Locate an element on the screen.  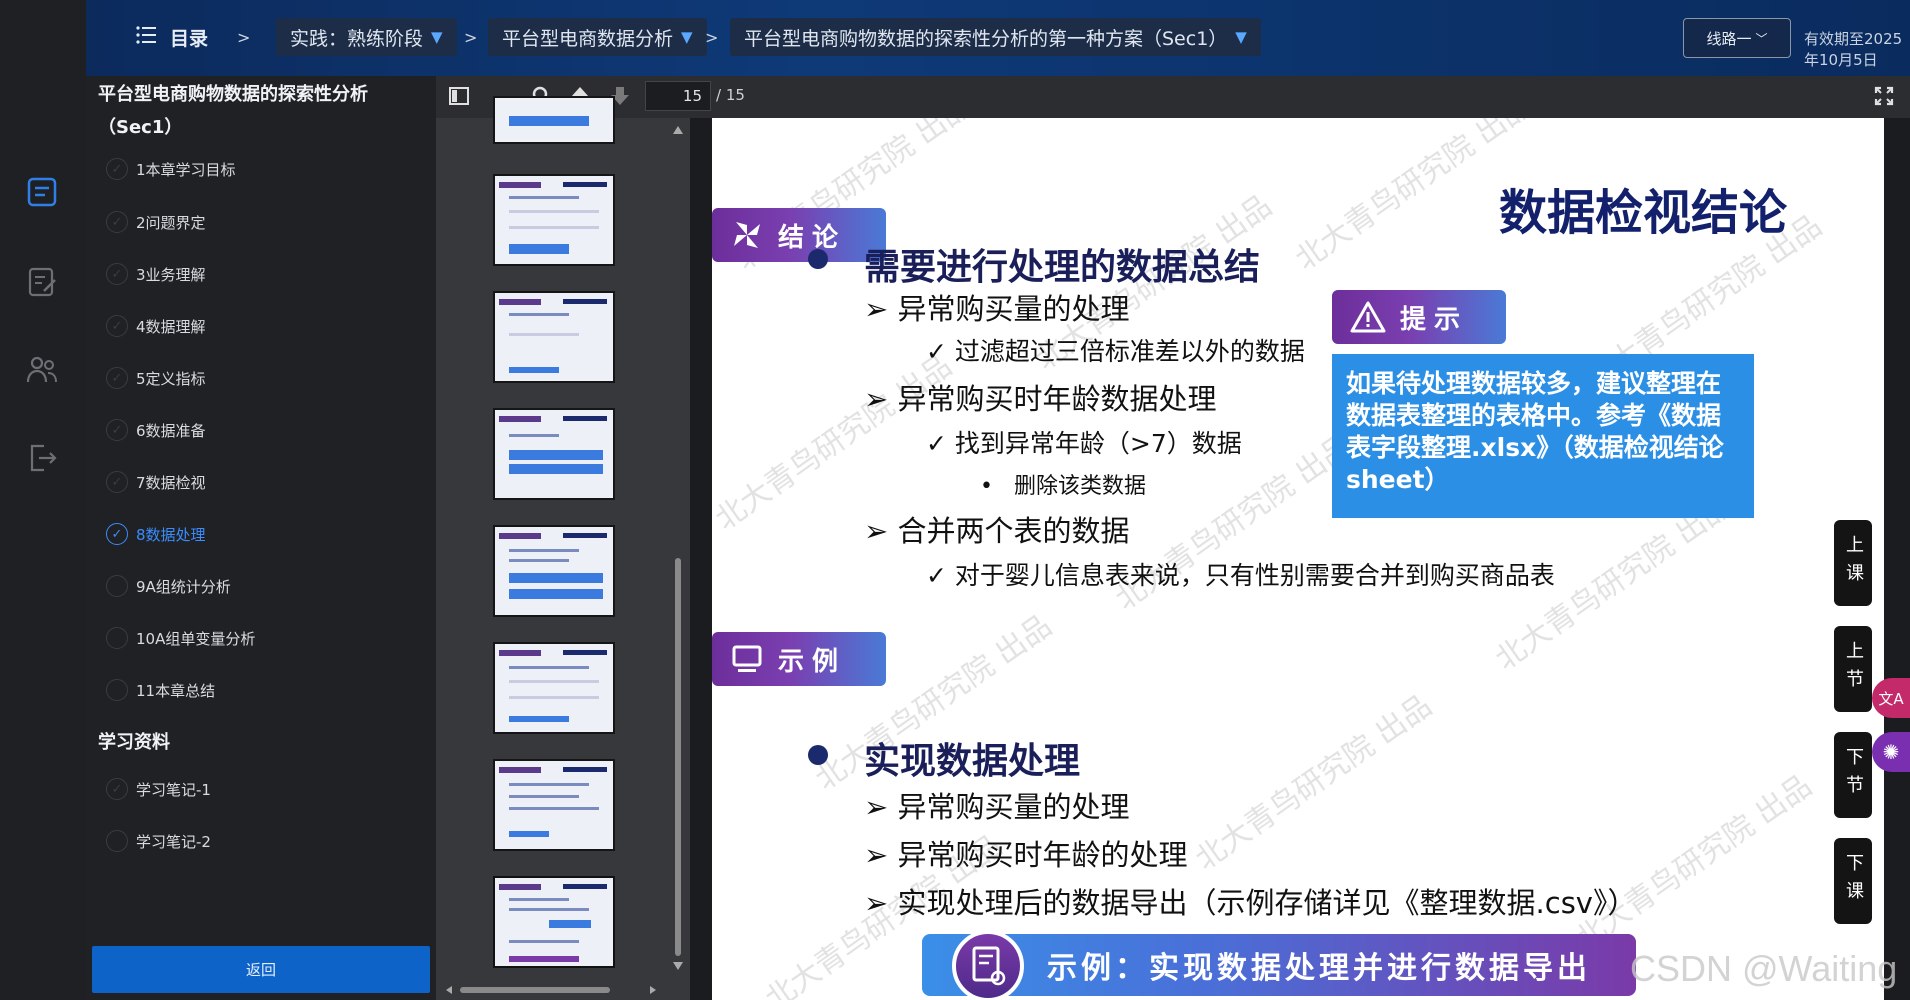
chapter-item: 11本章总结 is located at coordinates (160, 690).